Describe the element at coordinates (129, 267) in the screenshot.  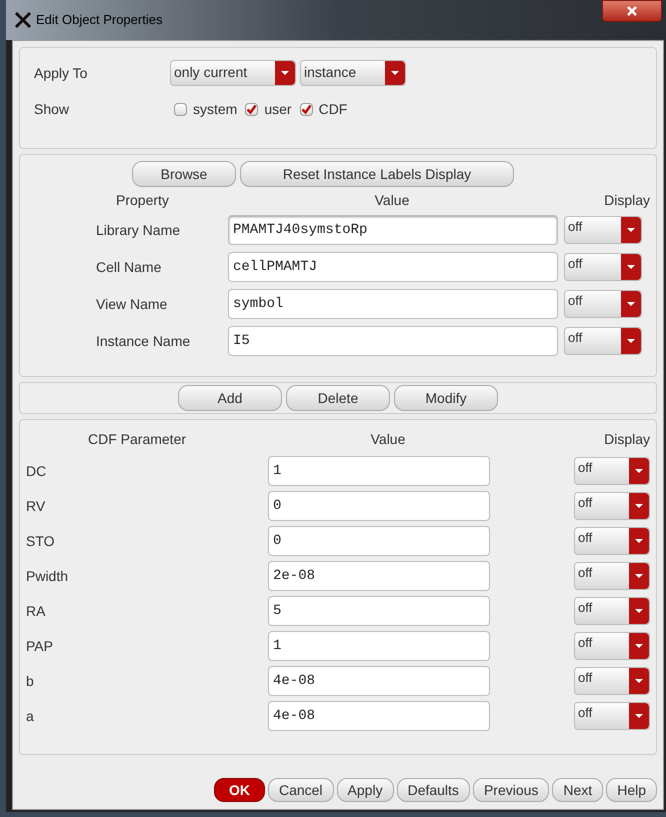
I see `property-label: Cell Name` at that location.